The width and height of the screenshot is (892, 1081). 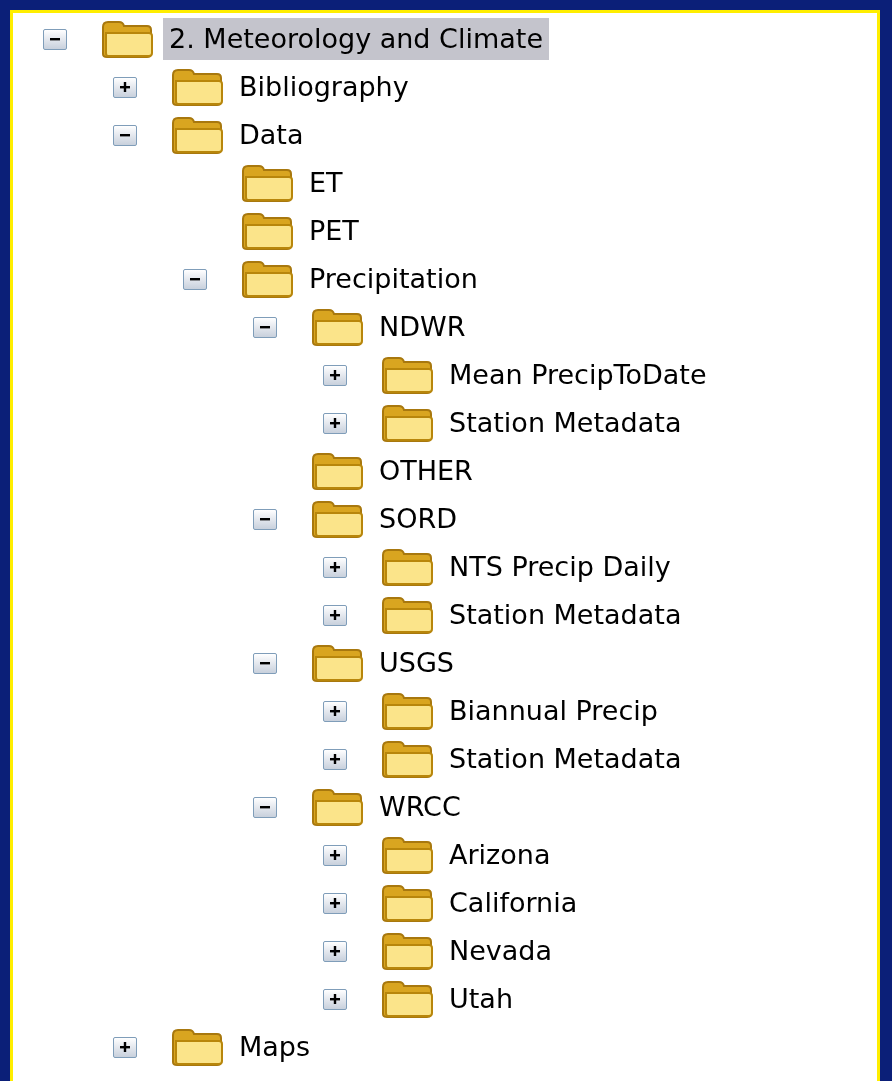 I want to click on tree-item: SORD, so click(x=418, y=519).